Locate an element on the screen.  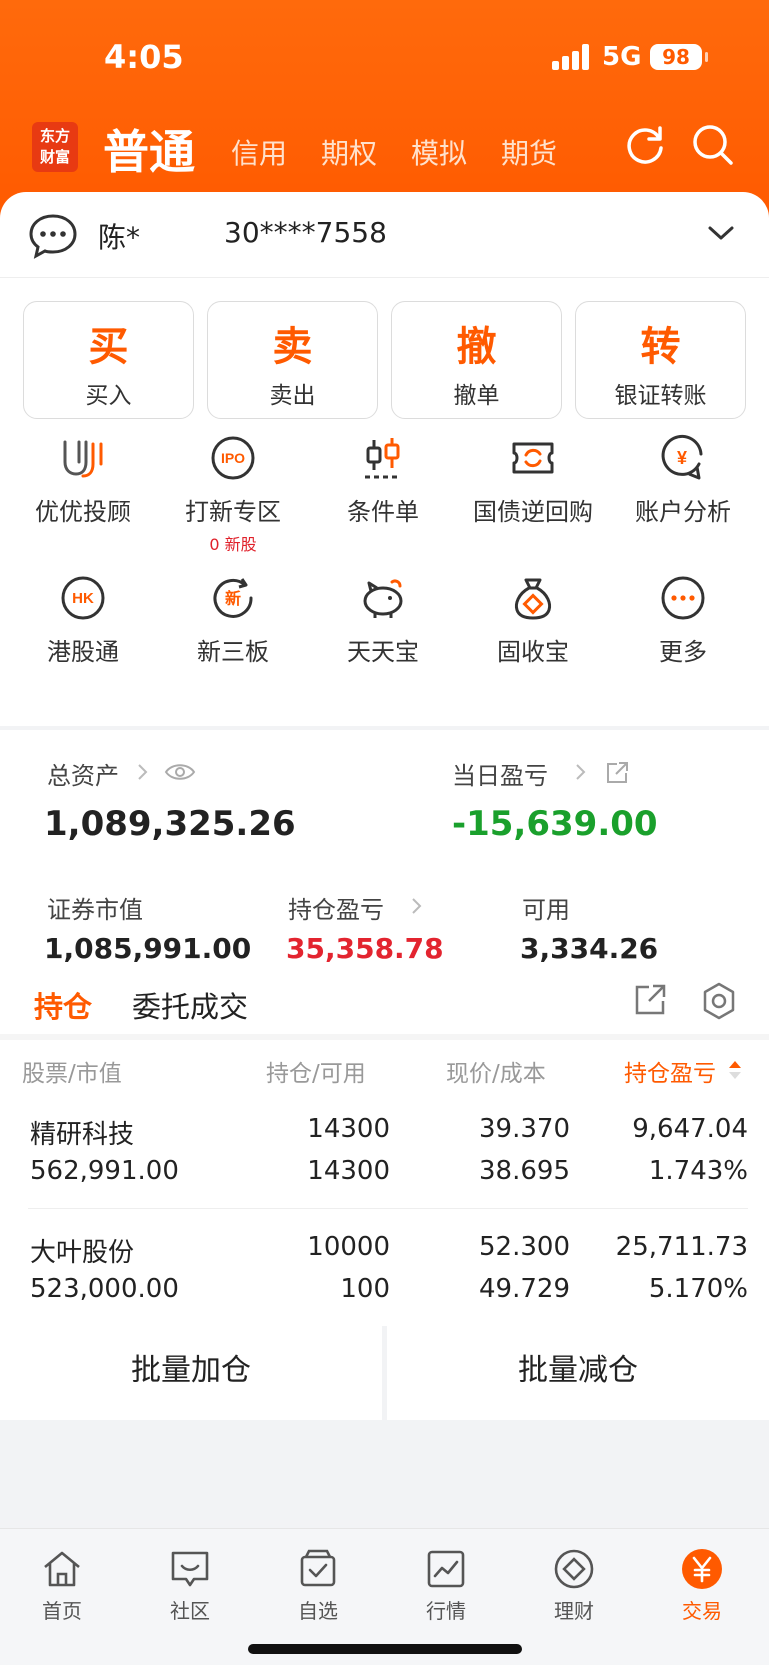
tab-orders: 委托成交 is located at coordinates (190, 1005).